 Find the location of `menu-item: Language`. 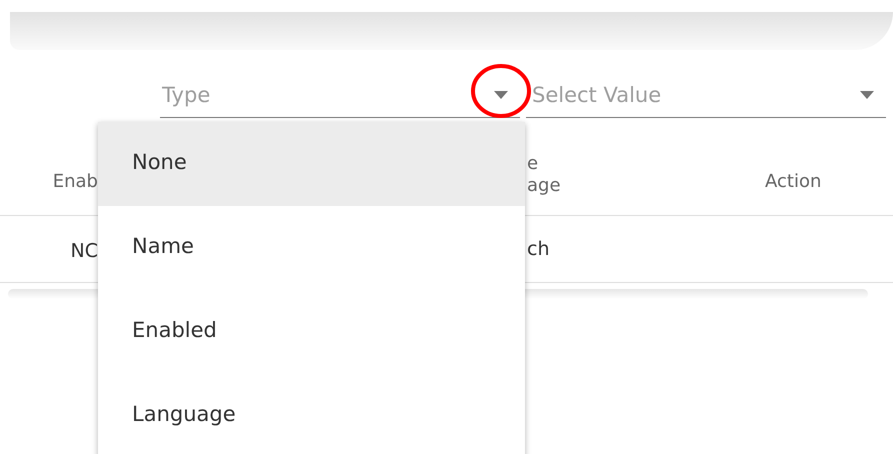

menu-item: Language is located at coordinates (311, 414).